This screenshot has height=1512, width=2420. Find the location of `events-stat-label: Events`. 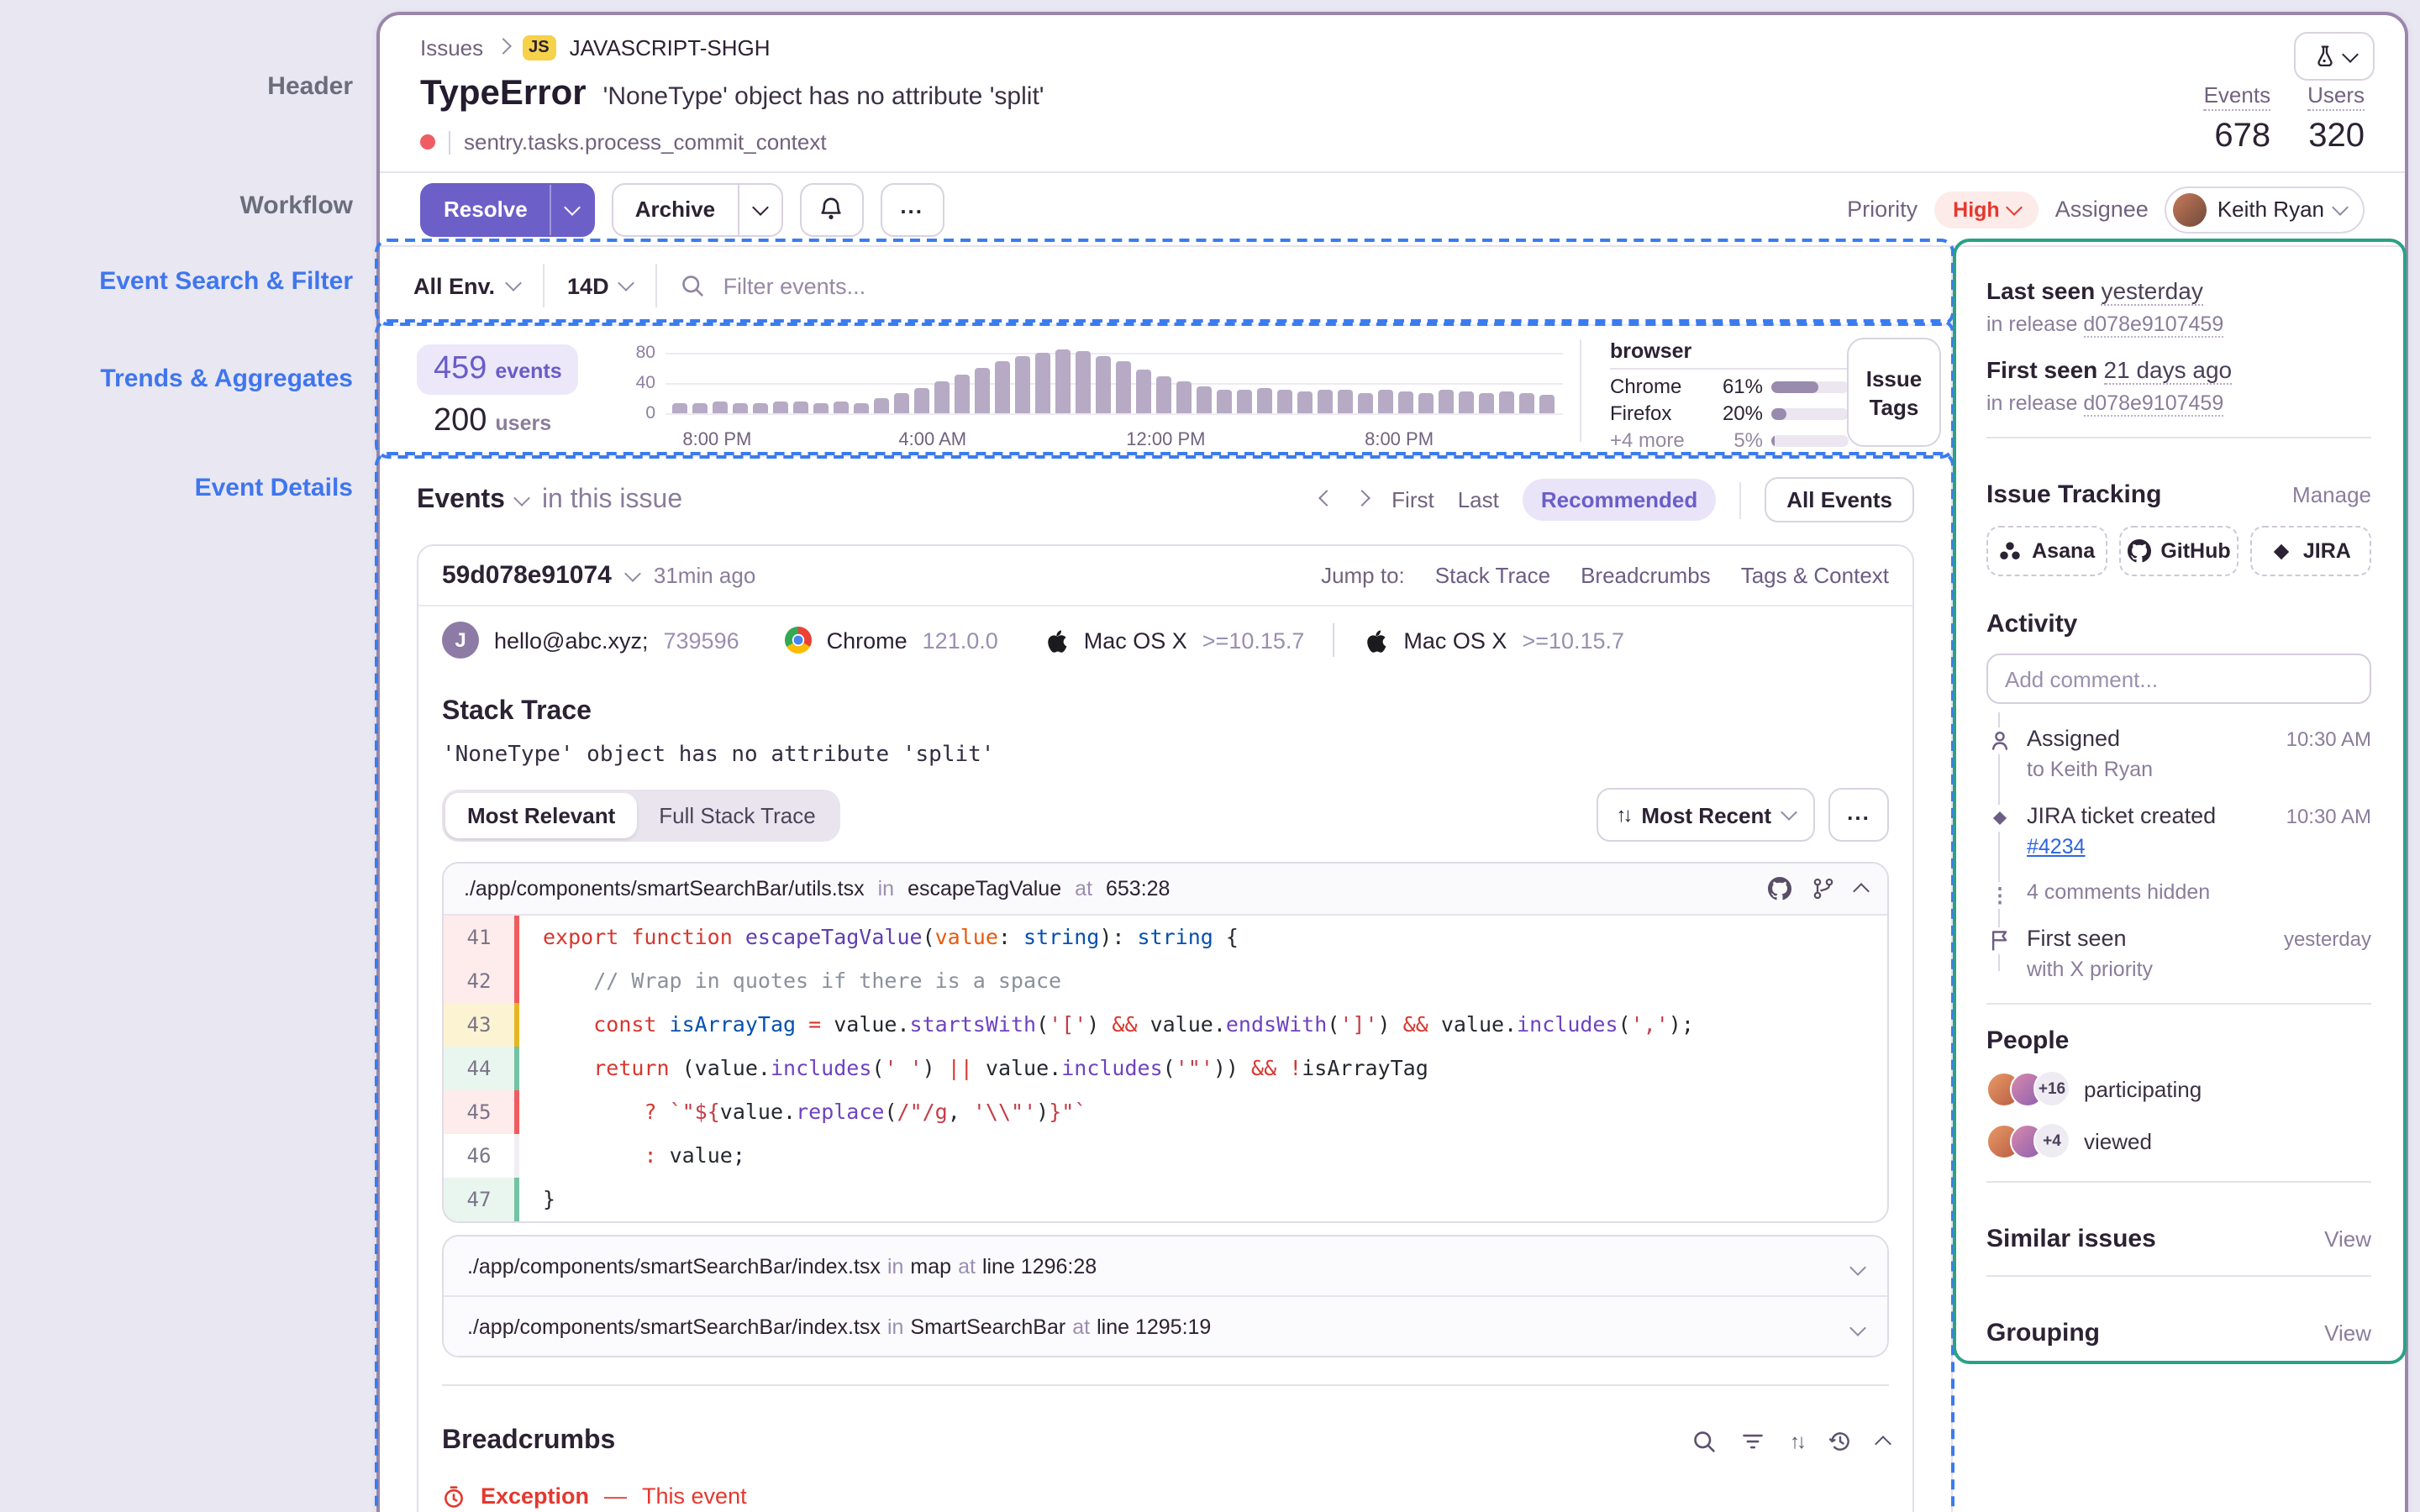

events-stat-label: Events is located at coordinates (2237, 96).